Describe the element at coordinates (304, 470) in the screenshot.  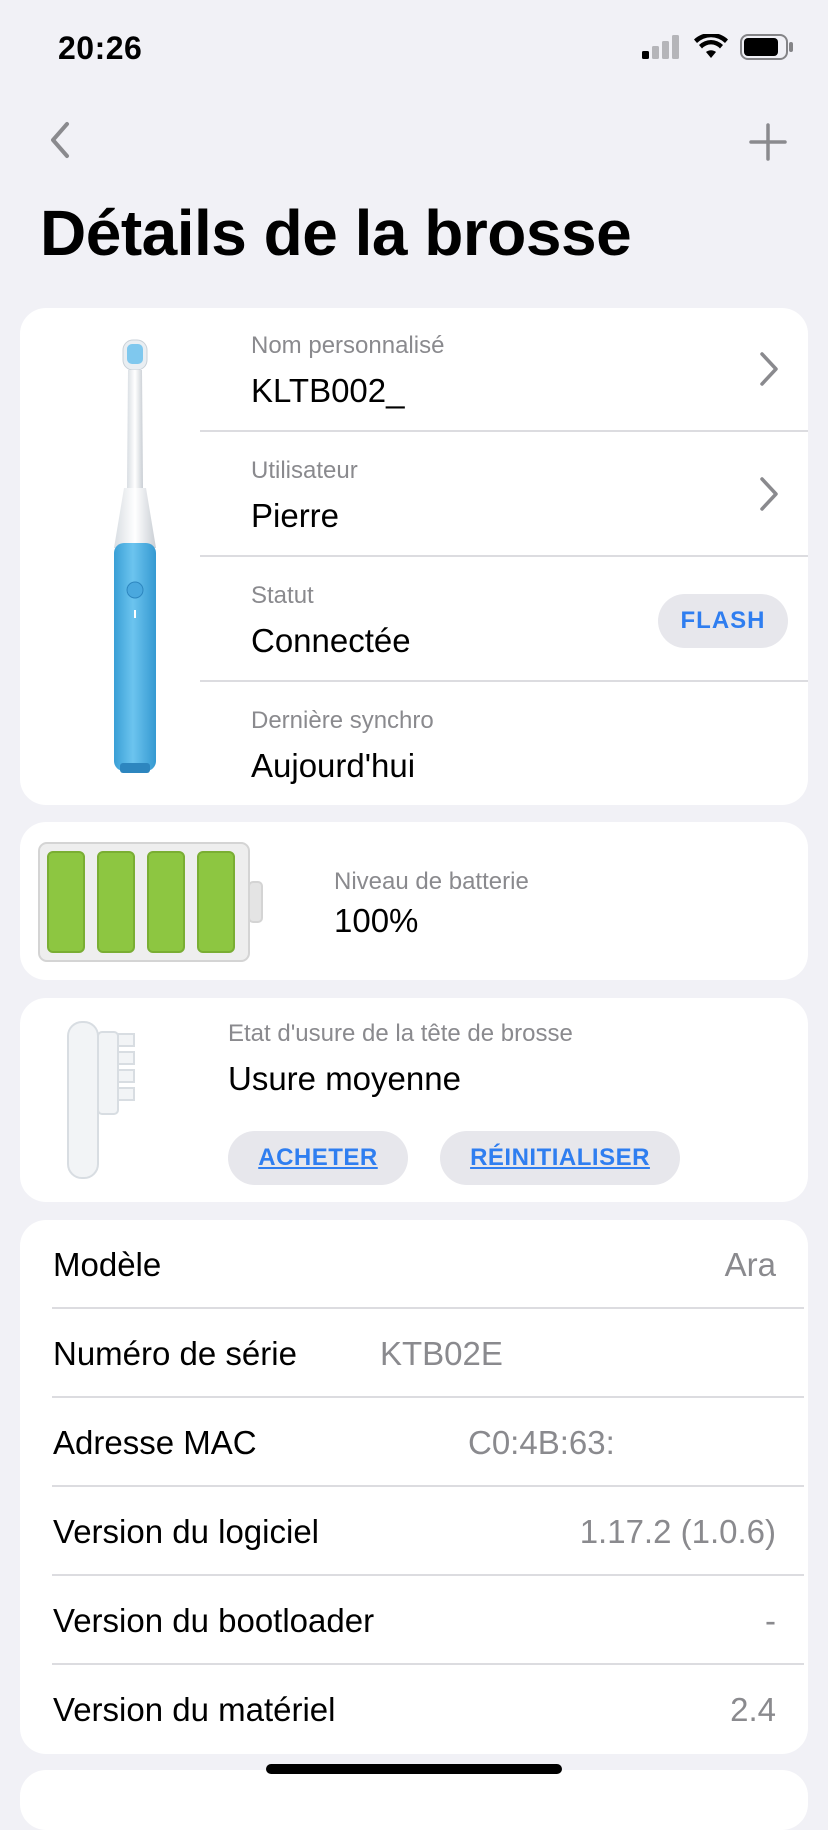
I see `user-label: Utilisateur` at that location.